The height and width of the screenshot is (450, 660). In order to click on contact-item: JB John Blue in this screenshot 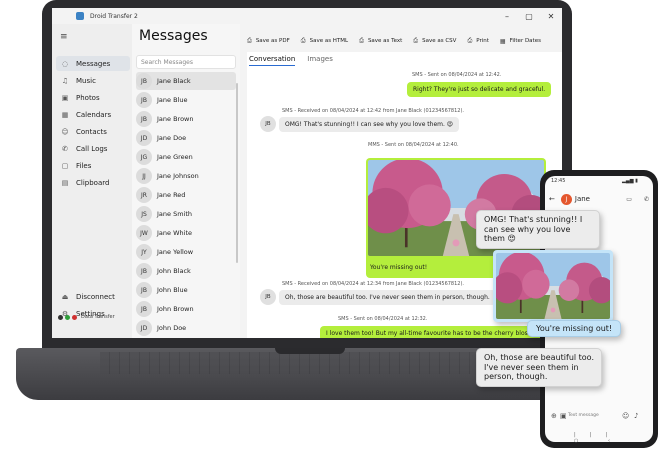, I will do `click(186, 290)`.